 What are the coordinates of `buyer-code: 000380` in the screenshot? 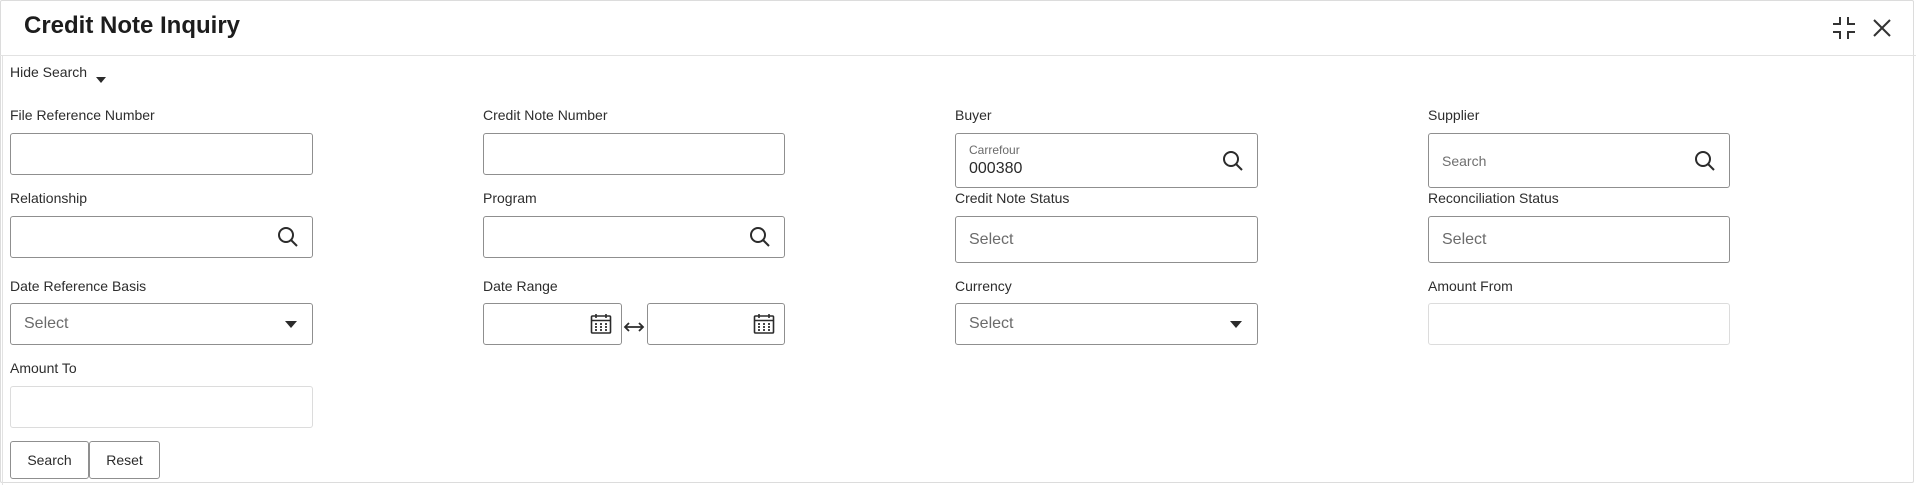 It's located at (996, 168).